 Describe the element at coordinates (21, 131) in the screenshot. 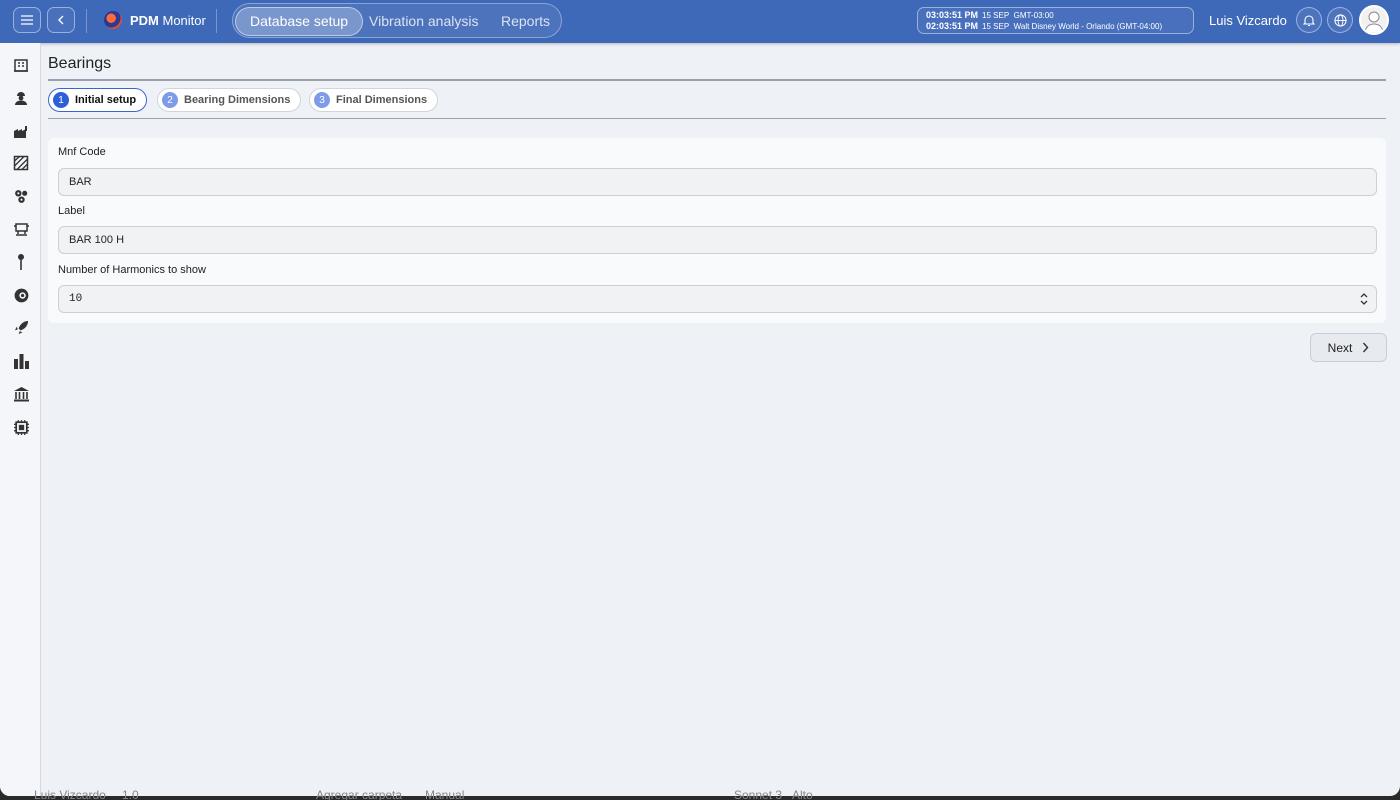

I see `factory-icon` at that location.